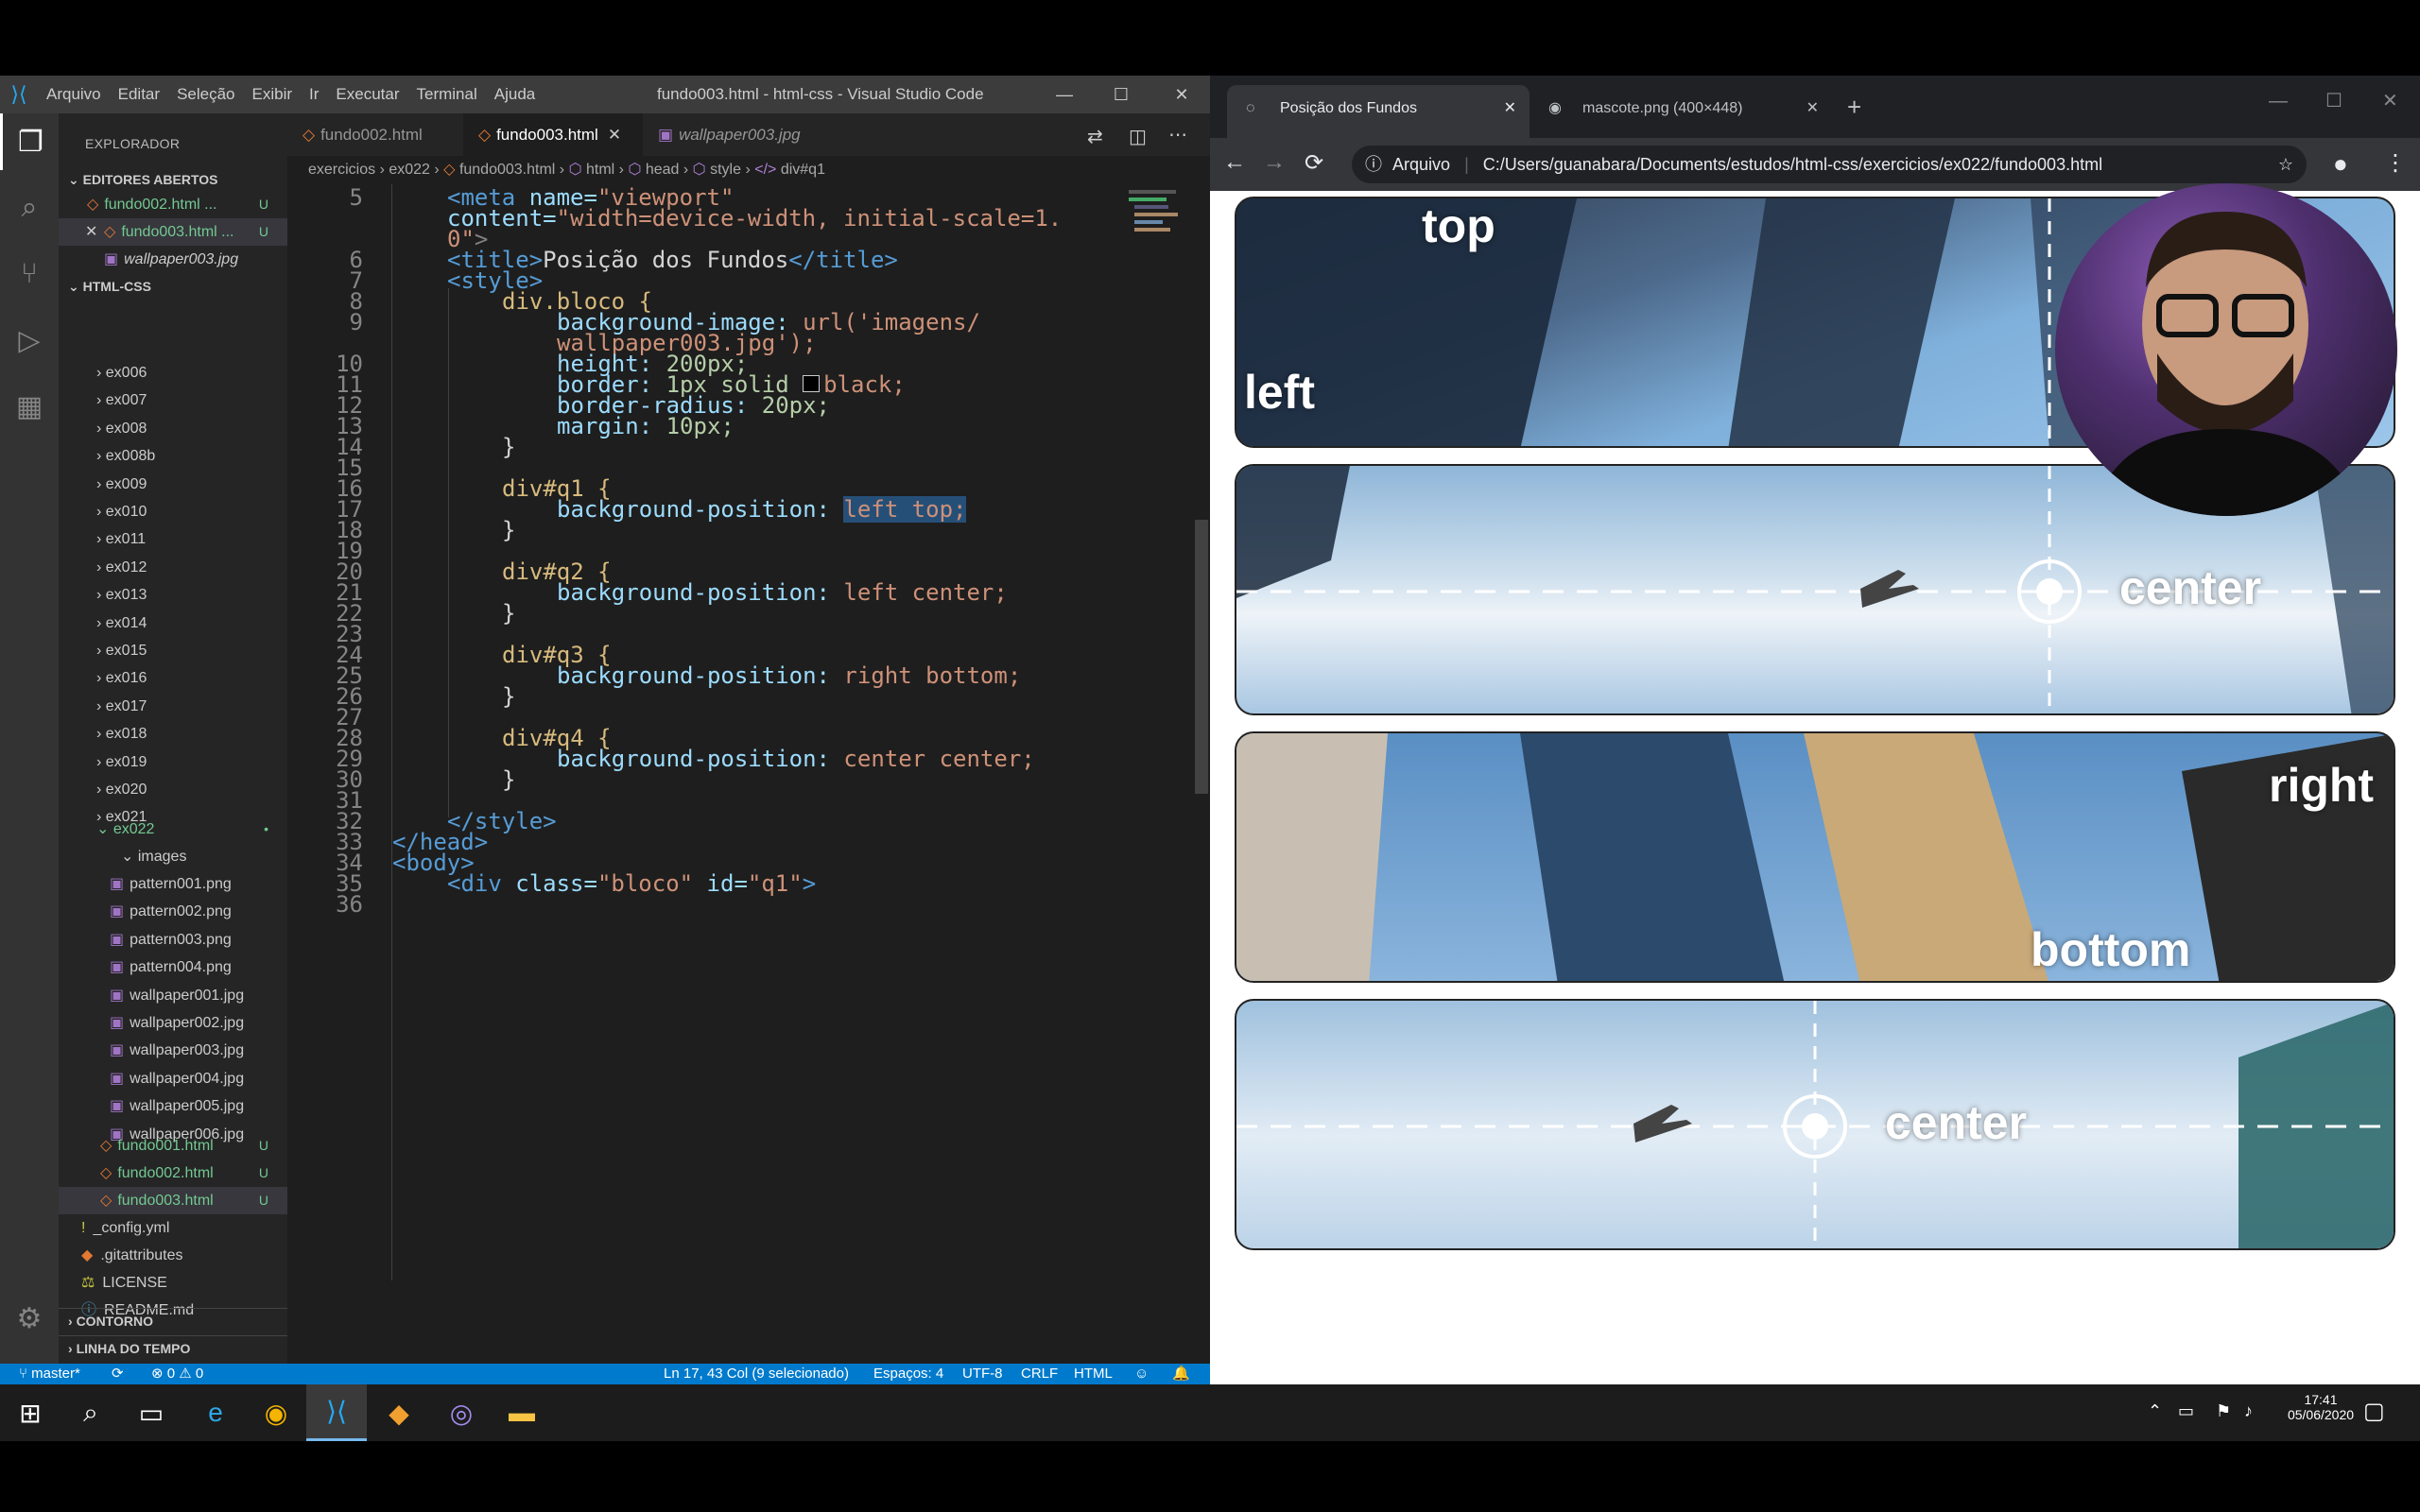 The height and width of the screenshot is (1512, 2420). I want to click on open-editor-item-active: ✕ ◇ fundo003.html ... U, so click(173, 232).